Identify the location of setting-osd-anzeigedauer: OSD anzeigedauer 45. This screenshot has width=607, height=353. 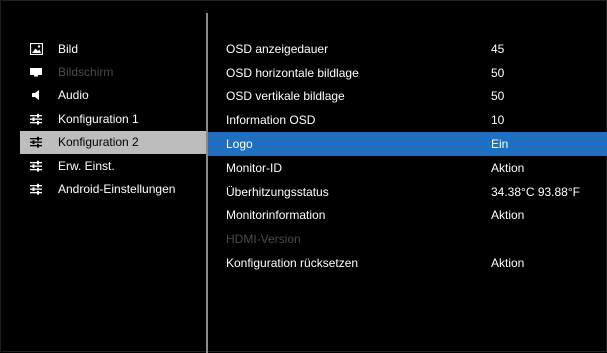
(407, 49).